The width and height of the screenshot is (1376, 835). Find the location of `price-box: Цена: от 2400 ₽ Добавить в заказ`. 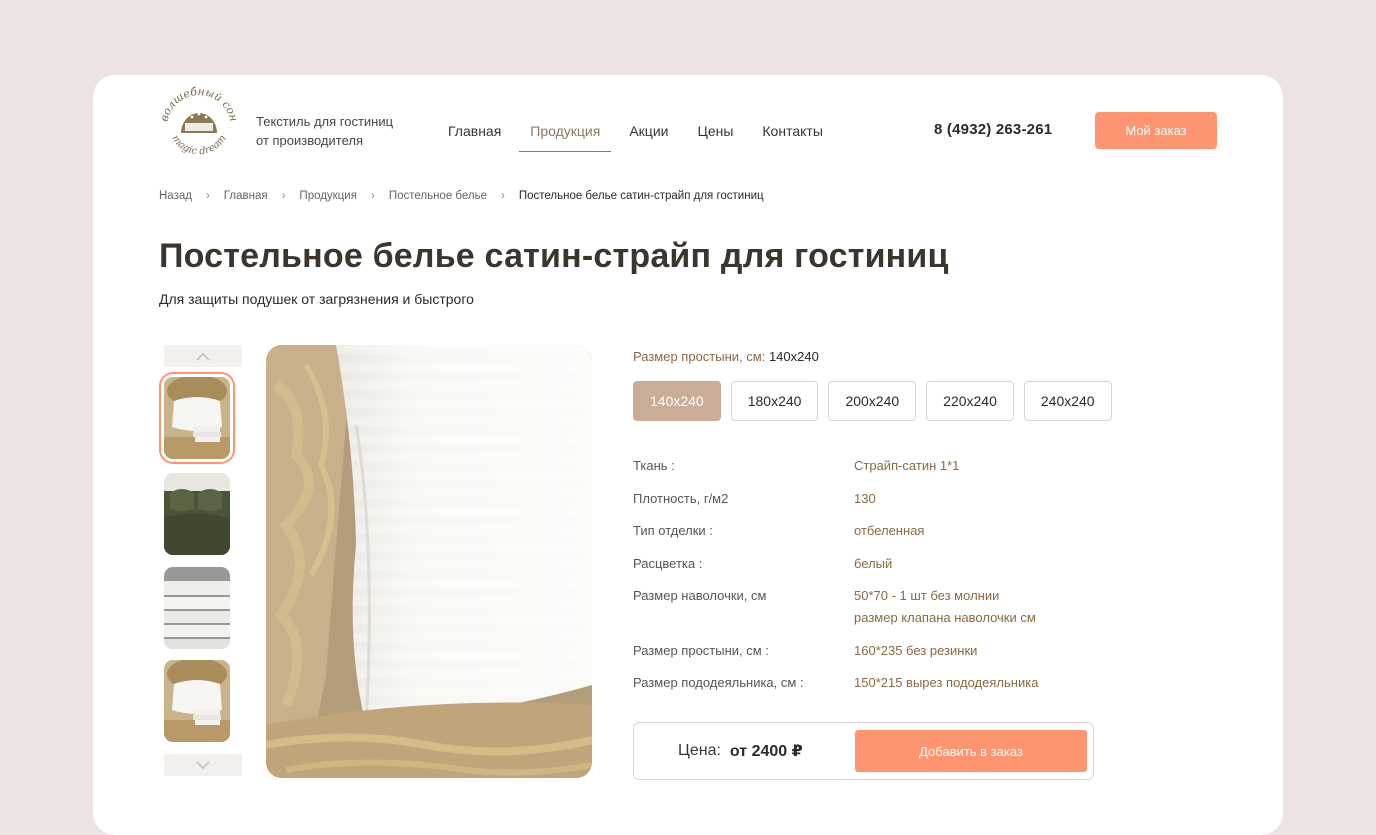

price-box: Цена: от 2400 ₽ Добавить в заказ is located at coordinates (863, 751).